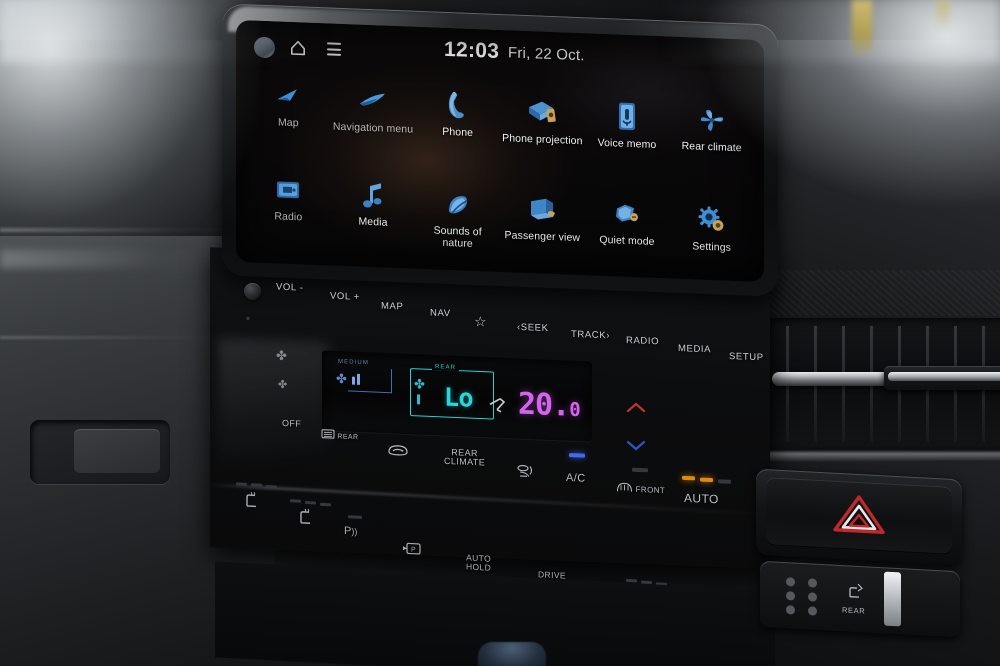 The image size is (1000, 666). What do you see at coordinates (252, 501) in the screenshot?
I see `driver-seat-heater-button` at bounding box center [252, 501].